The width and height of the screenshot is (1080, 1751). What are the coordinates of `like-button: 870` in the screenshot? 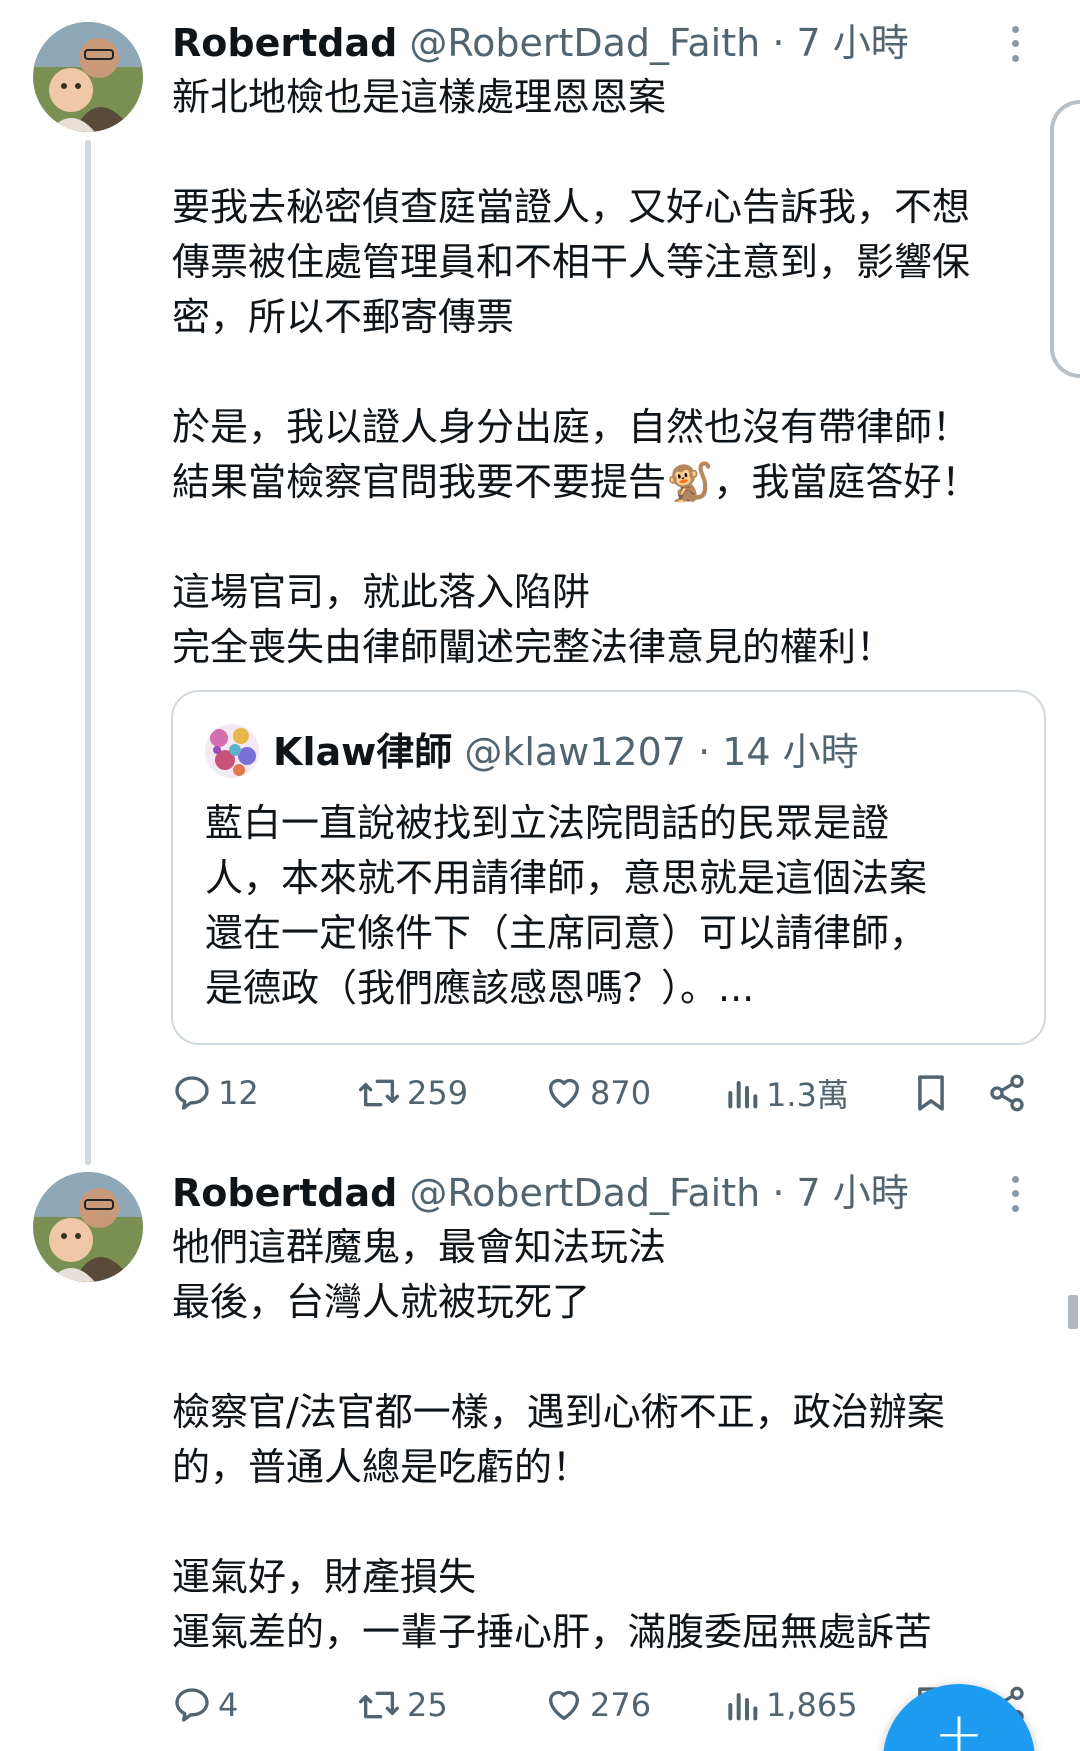 It's located at (597, 1093).